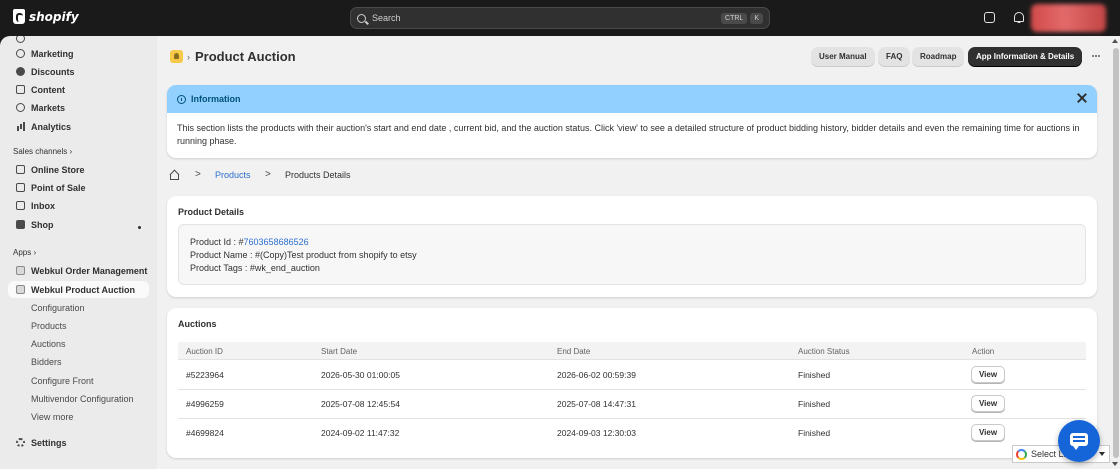  What do you see at coordinates (52, 417) in the screenshot?
I see `sidebar-sub-view-more: View more` at bounding box center [52, 417].